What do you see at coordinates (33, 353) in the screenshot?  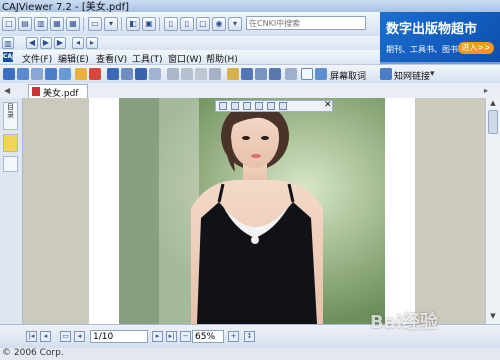 I see `copyright-text: © 2006 Corp.` at bounding box center [33, 353].